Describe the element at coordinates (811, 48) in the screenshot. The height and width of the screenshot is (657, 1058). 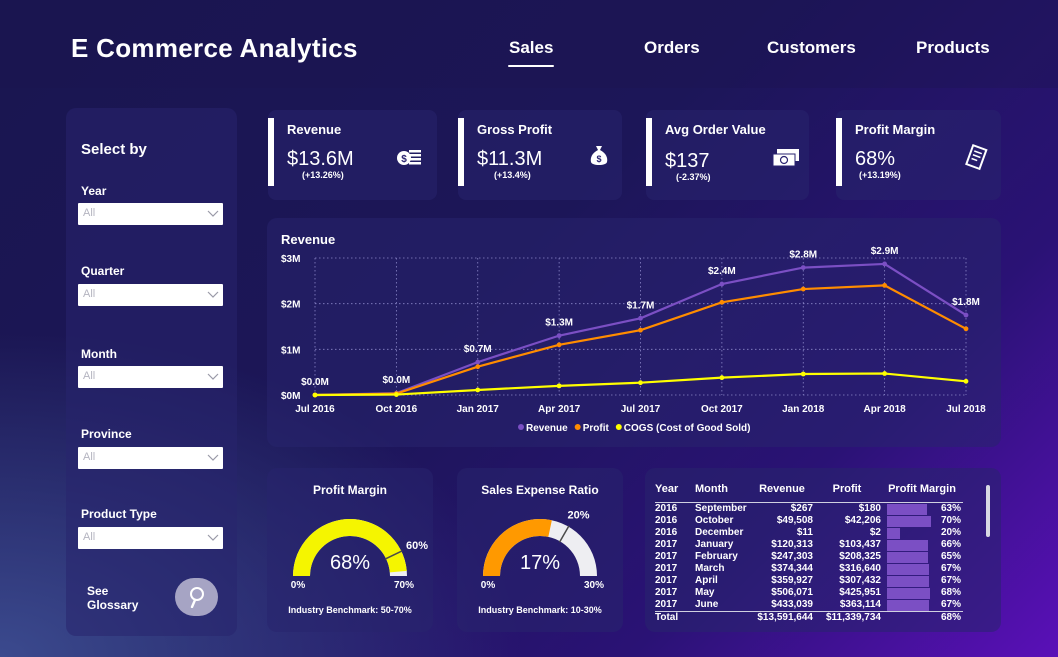
I see `tab-customers: Customers` at that location.